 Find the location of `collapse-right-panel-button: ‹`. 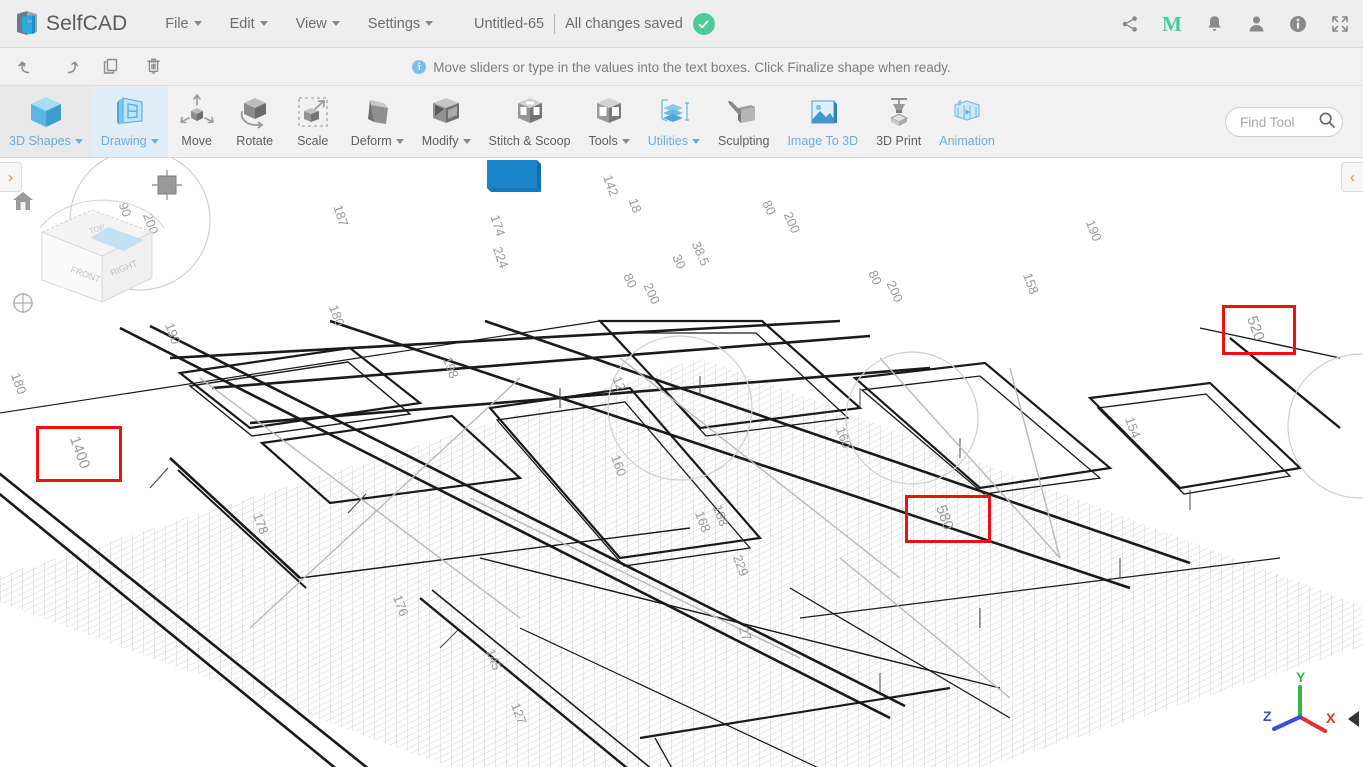

collapse-right-panel-button: ‹ is located at coordinates (1352, 177).